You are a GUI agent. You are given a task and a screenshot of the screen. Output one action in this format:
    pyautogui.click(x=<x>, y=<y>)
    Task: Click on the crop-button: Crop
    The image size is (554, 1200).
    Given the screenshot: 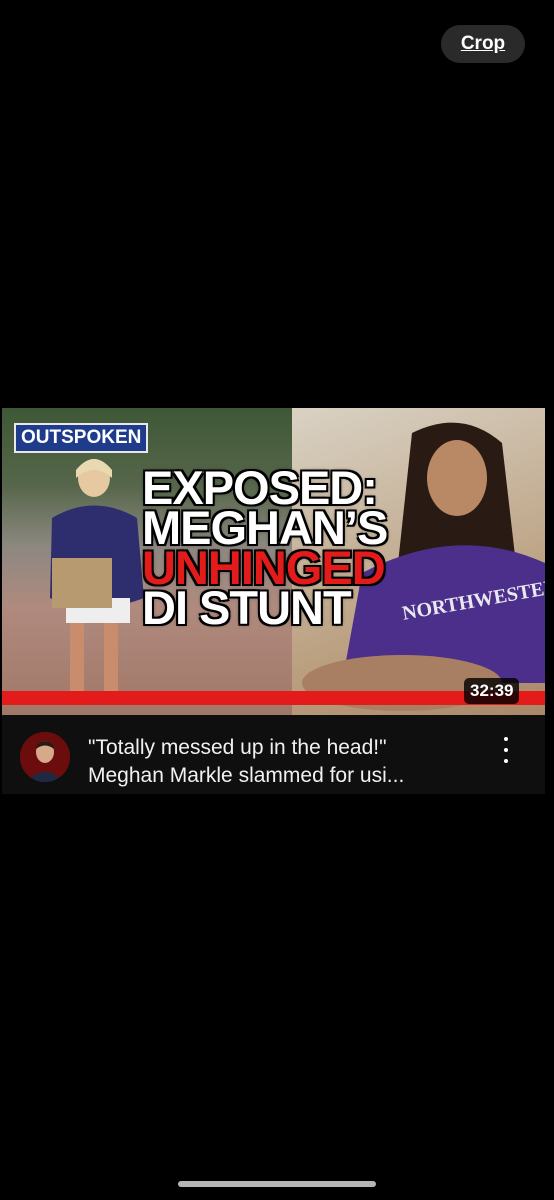 What is the action you would take?
    pyautogui.click(x=483, y=44)
    